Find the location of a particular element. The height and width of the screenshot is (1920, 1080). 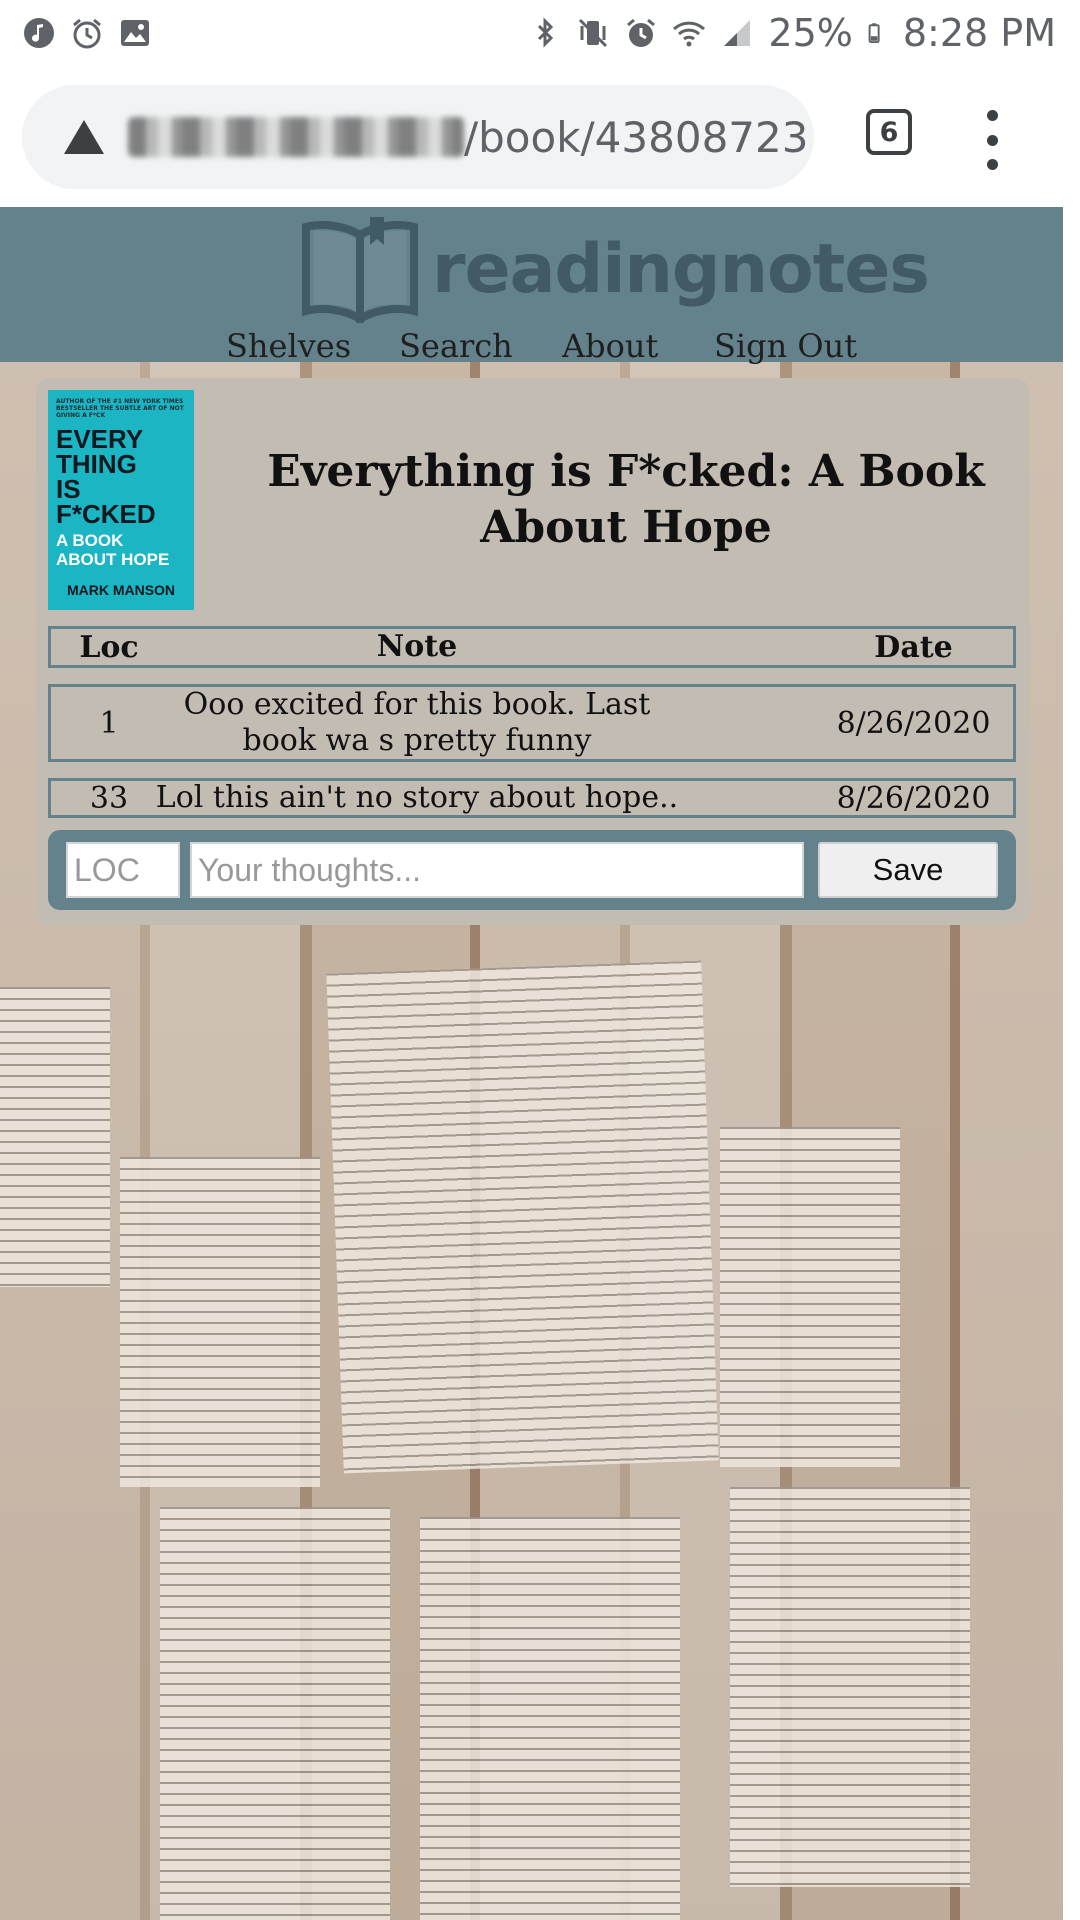

status-bar: 25% 8:28 PM is located at coordinates (540, 33).